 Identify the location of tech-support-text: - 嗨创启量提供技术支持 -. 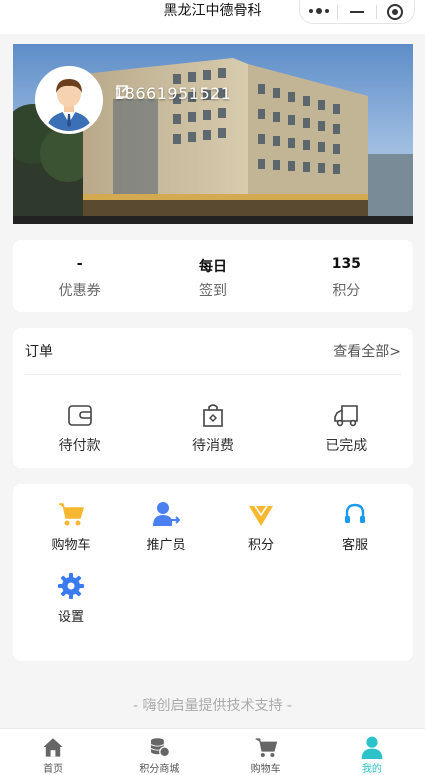
(212, 706).